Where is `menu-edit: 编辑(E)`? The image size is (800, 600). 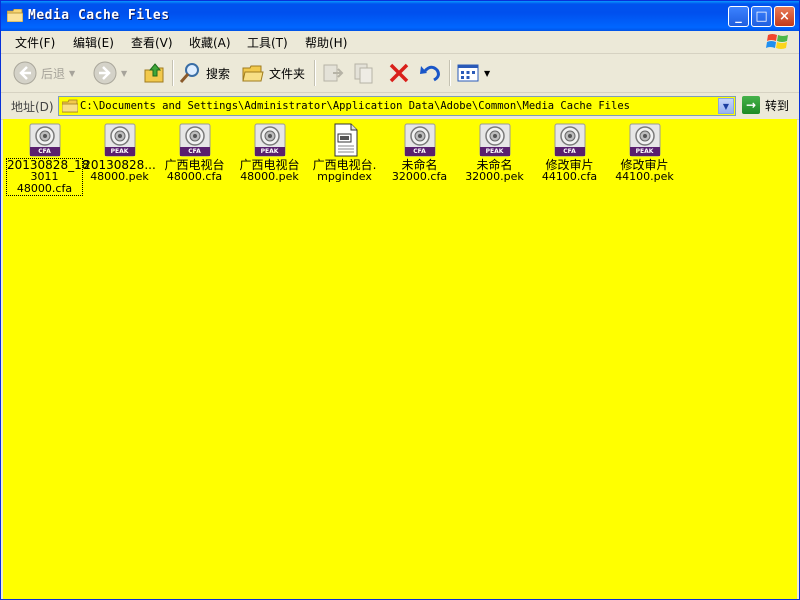
menu-edit: 编辑(E) is located at coordinates (93, 42).